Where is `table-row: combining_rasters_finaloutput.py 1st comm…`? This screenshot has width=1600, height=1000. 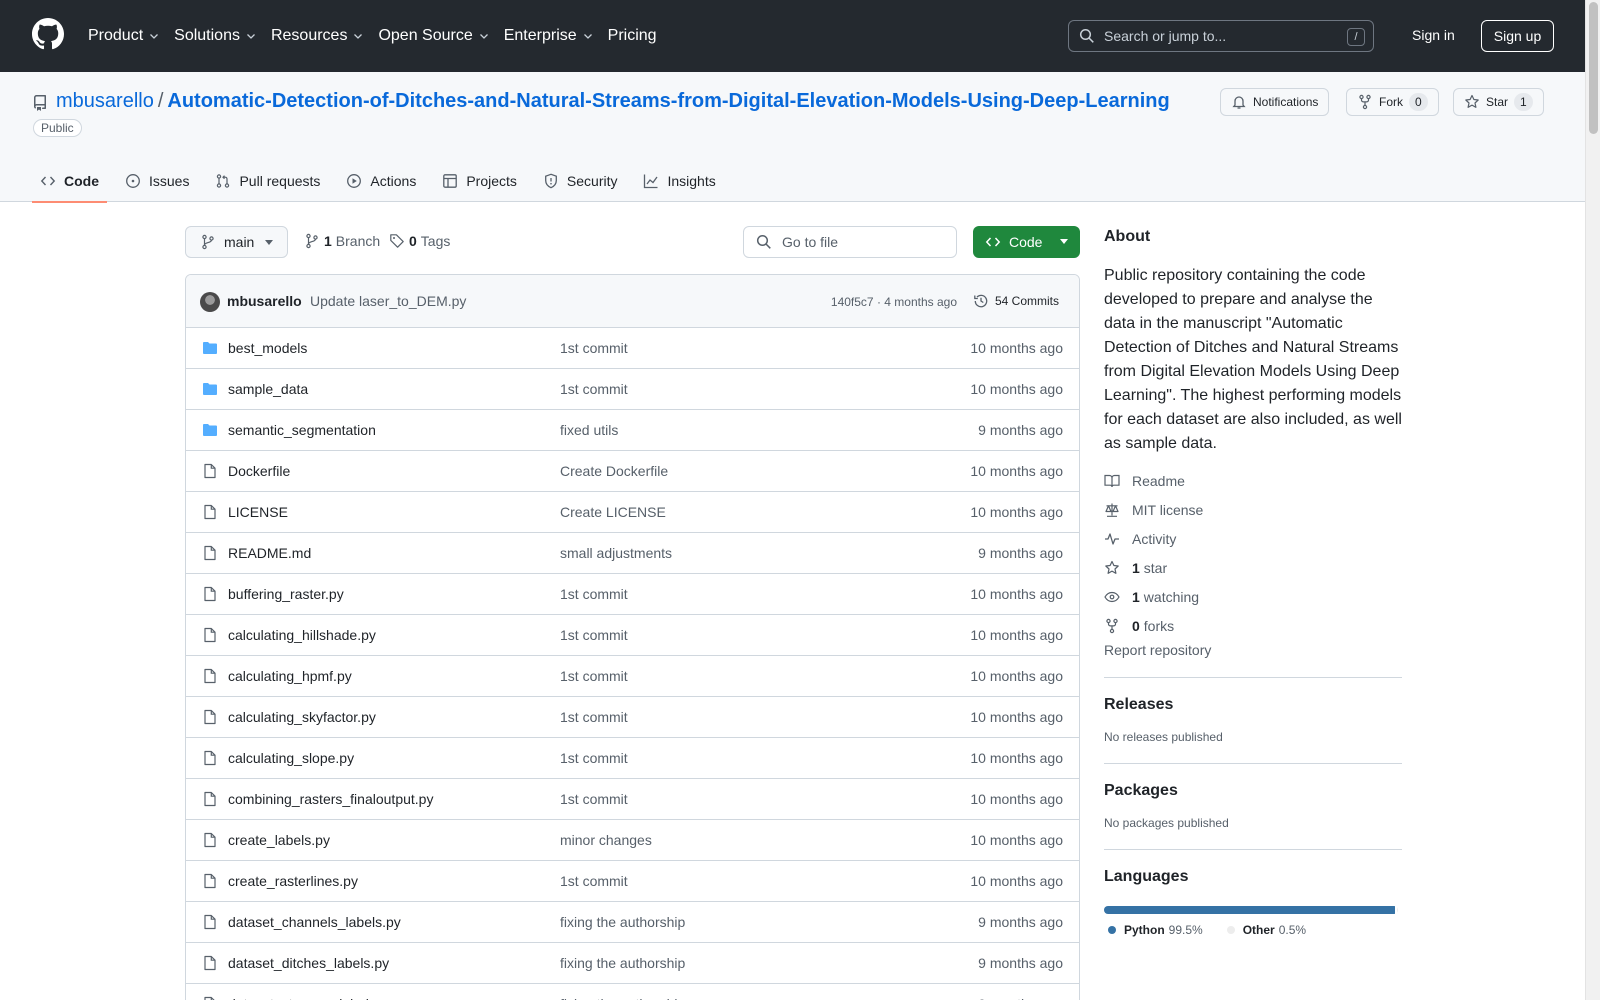 table-row: combining_rasters_finaloutput.py 1st comm… is located at coordinates (632, 799).